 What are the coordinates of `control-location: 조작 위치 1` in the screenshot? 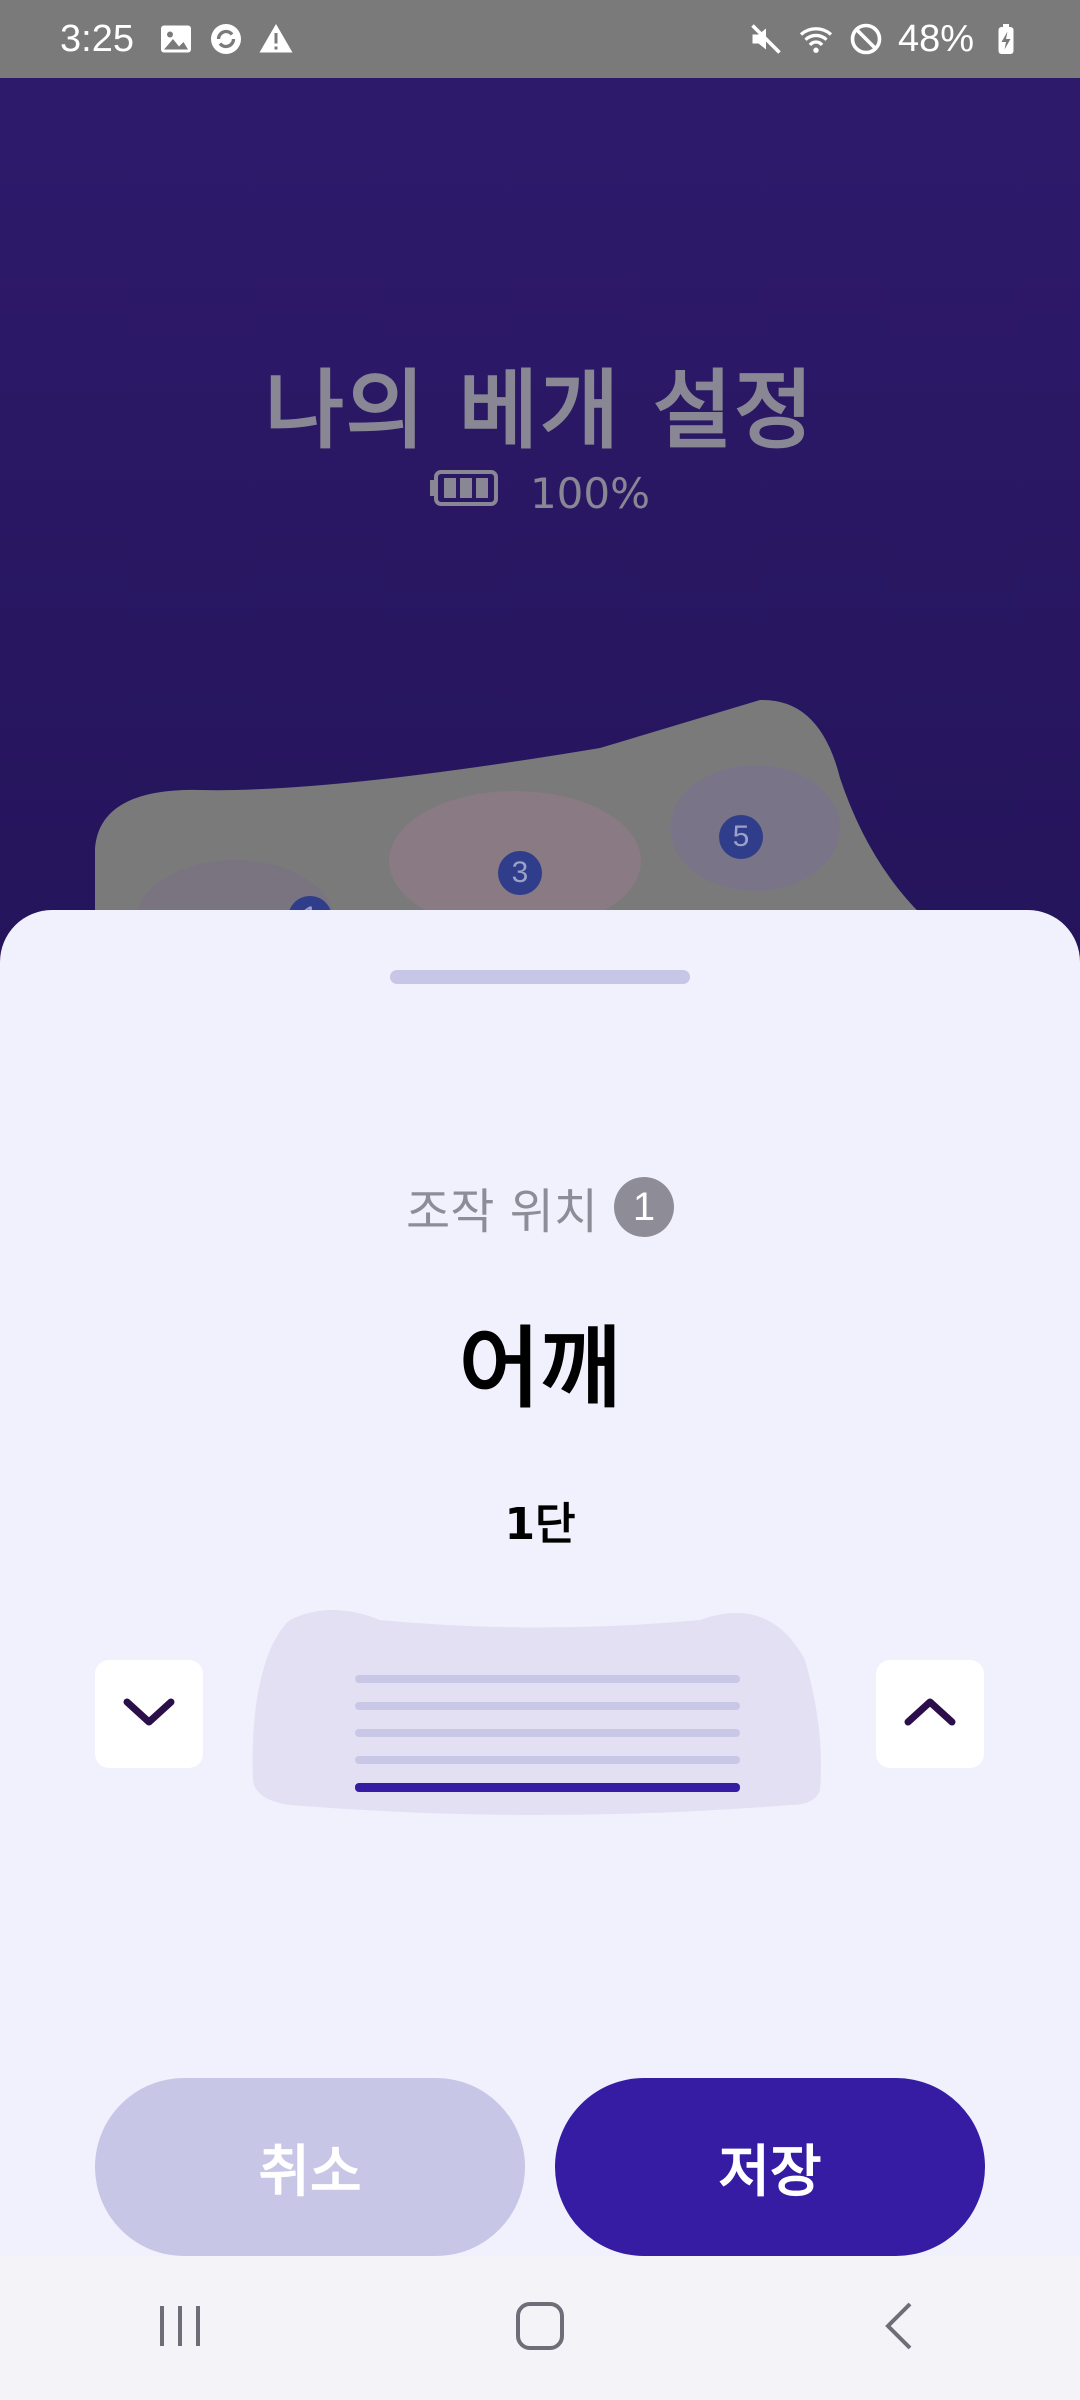 It's located at (540, 1207).